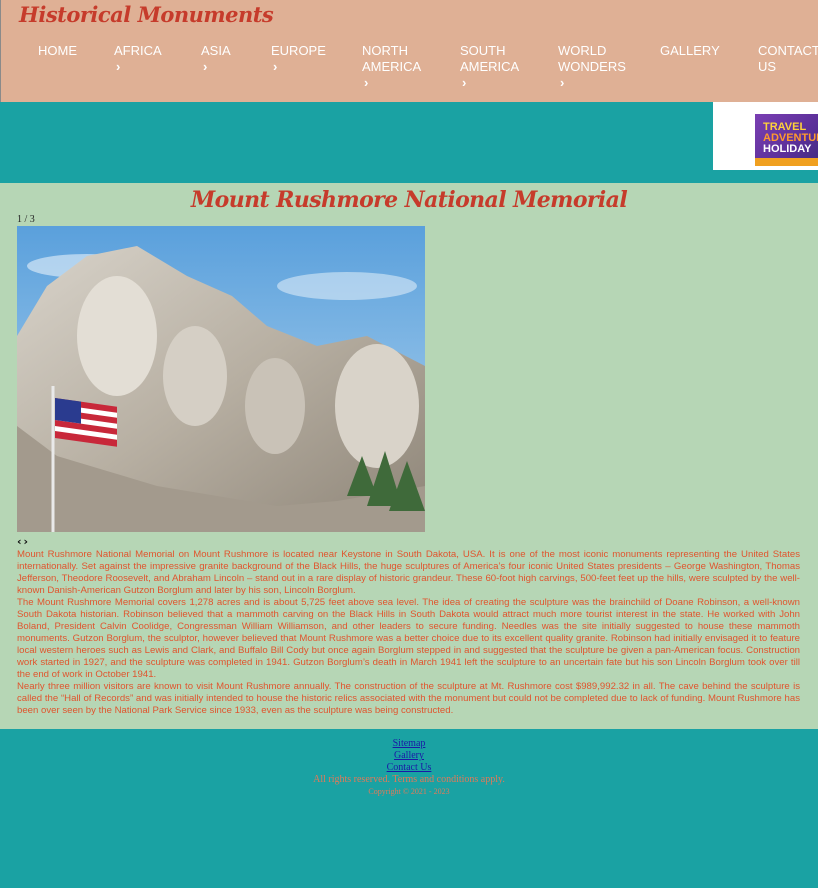  Describe the element at coordinates (391, 51) in the screenshot. I see `nav-north-america-label-1: NORTH` at that location.